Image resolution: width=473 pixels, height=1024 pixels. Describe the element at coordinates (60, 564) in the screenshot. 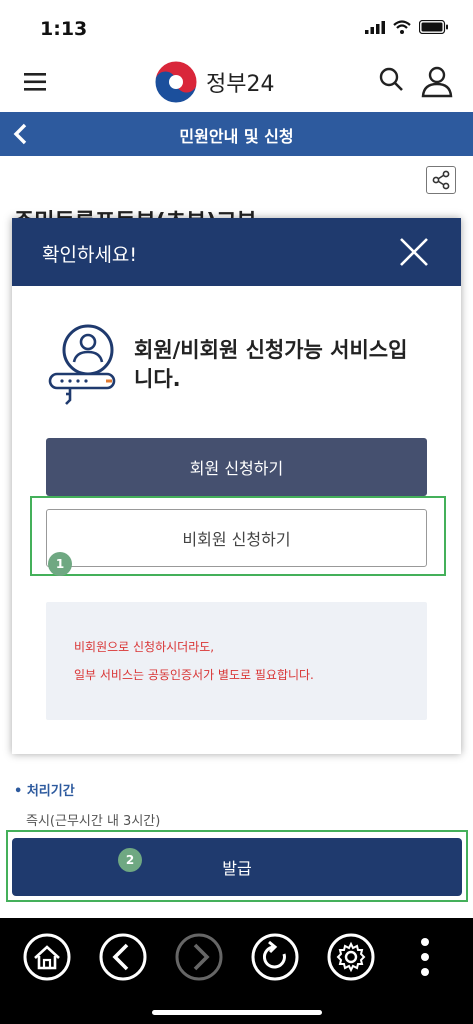

I see `step-badge-1: 1` at that location.